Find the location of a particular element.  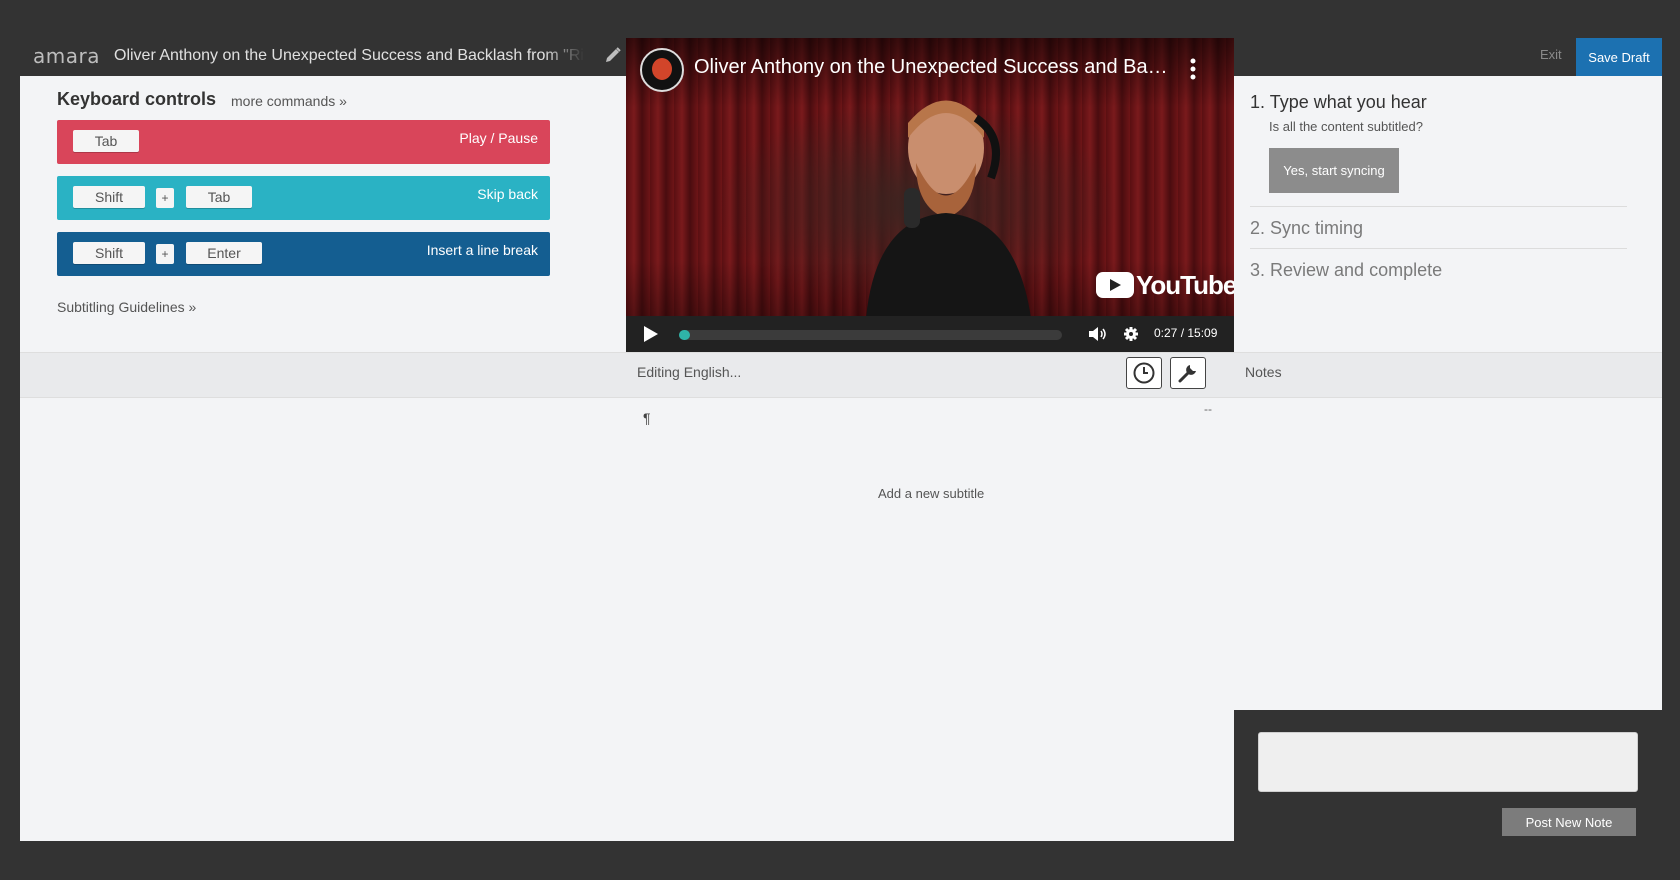

subtitling-guidelines-link: Subtitling Guidelines » is located at coordinates (126, 307).